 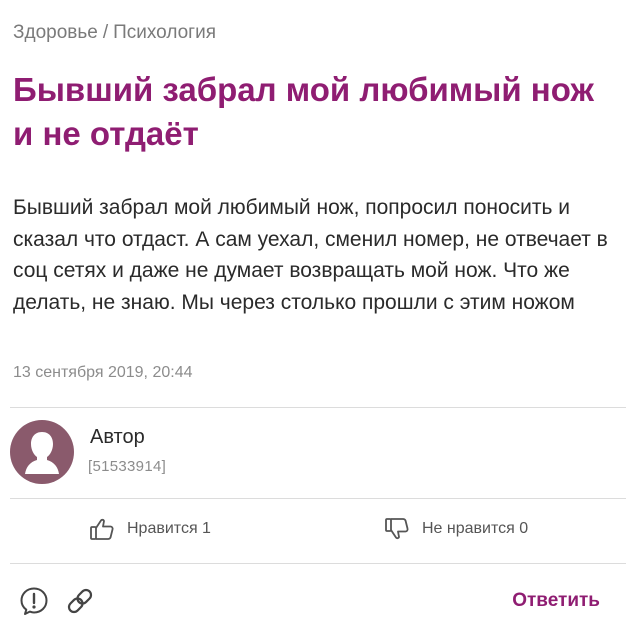 I want to click on thumbs-down-icon, so click(x=397, y=529).